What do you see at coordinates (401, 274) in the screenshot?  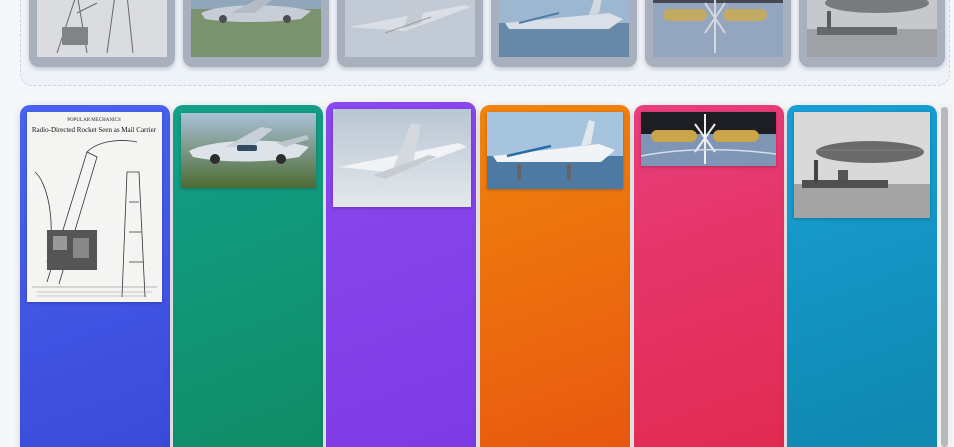 I see `column-purple` at bounding box center [401, 274].